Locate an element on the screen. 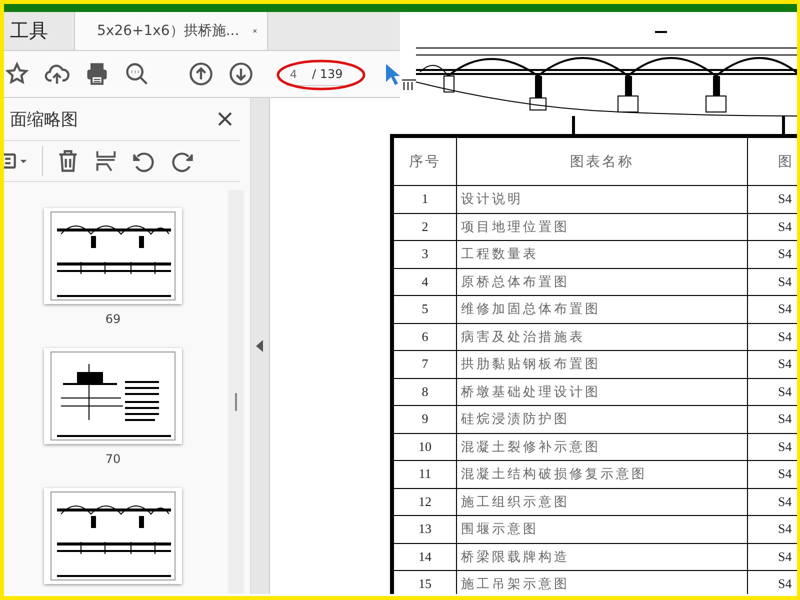  table-cell: 5 is located at coordinates (425, 309).